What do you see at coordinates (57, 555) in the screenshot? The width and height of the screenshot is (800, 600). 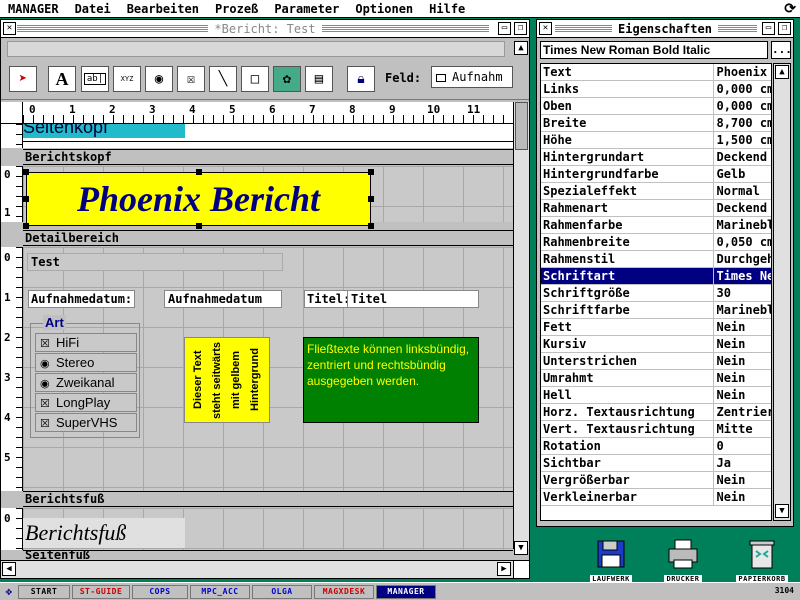 I see `section-seitenfuss: Seitenfuß` at bounding box center [57, 555].